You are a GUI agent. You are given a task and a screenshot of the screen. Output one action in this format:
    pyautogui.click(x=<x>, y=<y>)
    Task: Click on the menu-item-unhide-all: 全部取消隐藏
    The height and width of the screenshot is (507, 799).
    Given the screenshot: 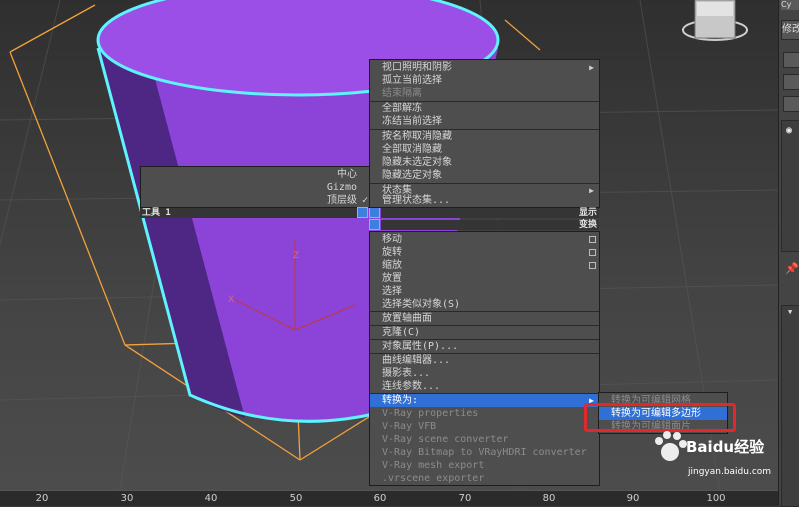 What is the action you would take?
    pyautogui.click(x=484, y=149)
    